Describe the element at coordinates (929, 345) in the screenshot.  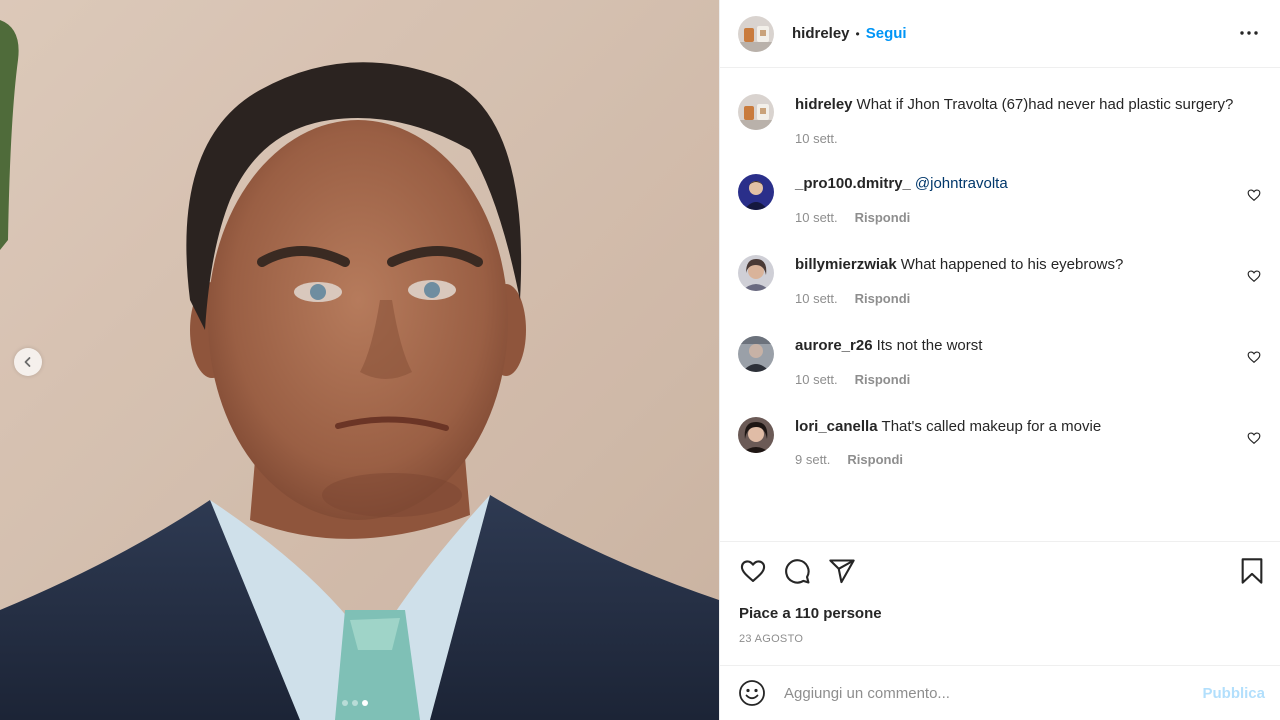
I see `comment-text: Its not the worst` at that location.